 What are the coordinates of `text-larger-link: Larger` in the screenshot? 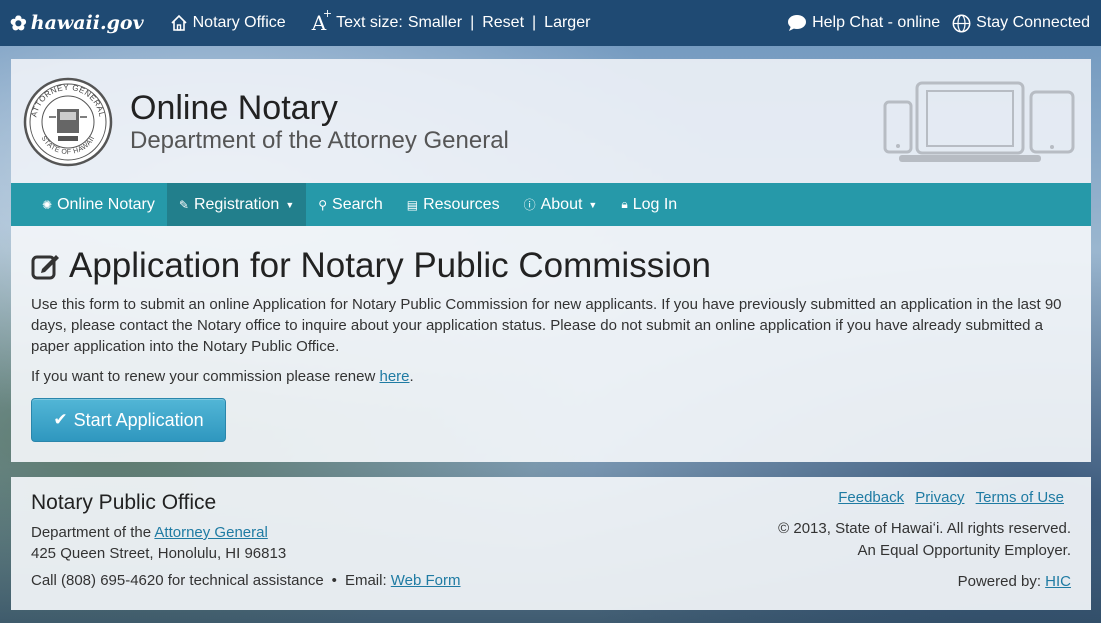 It's located at (567, 23).